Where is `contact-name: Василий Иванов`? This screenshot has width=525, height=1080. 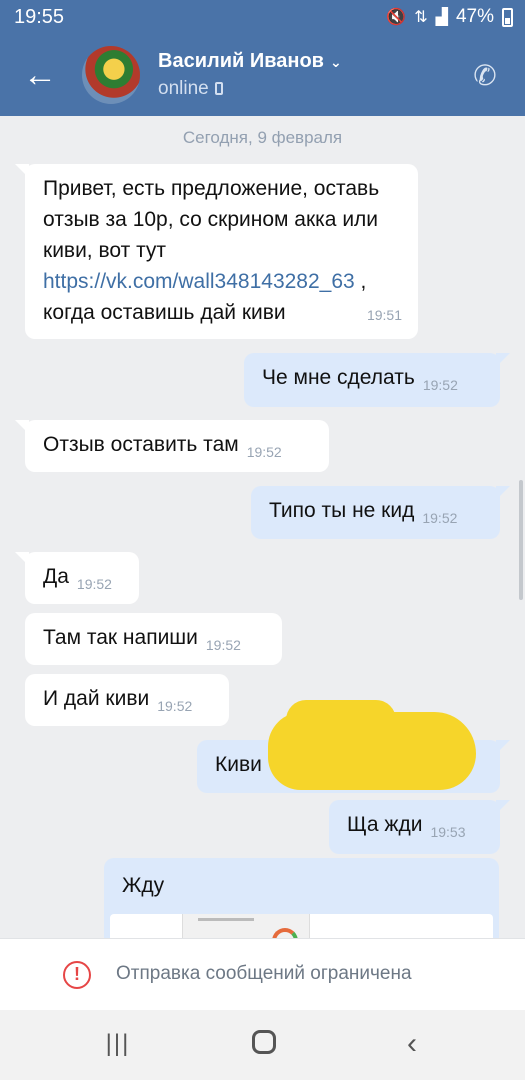
contact-name: Василий Иванов is located at coordinates (241, 61).